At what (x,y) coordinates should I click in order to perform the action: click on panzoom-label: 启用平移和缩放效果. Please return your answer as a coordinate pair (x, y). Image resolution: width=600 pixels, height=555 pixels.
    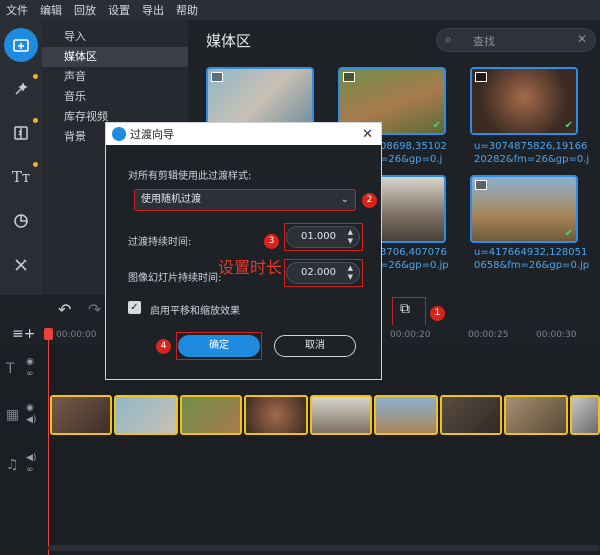
    Looking at the image, I should click on (195, 311).